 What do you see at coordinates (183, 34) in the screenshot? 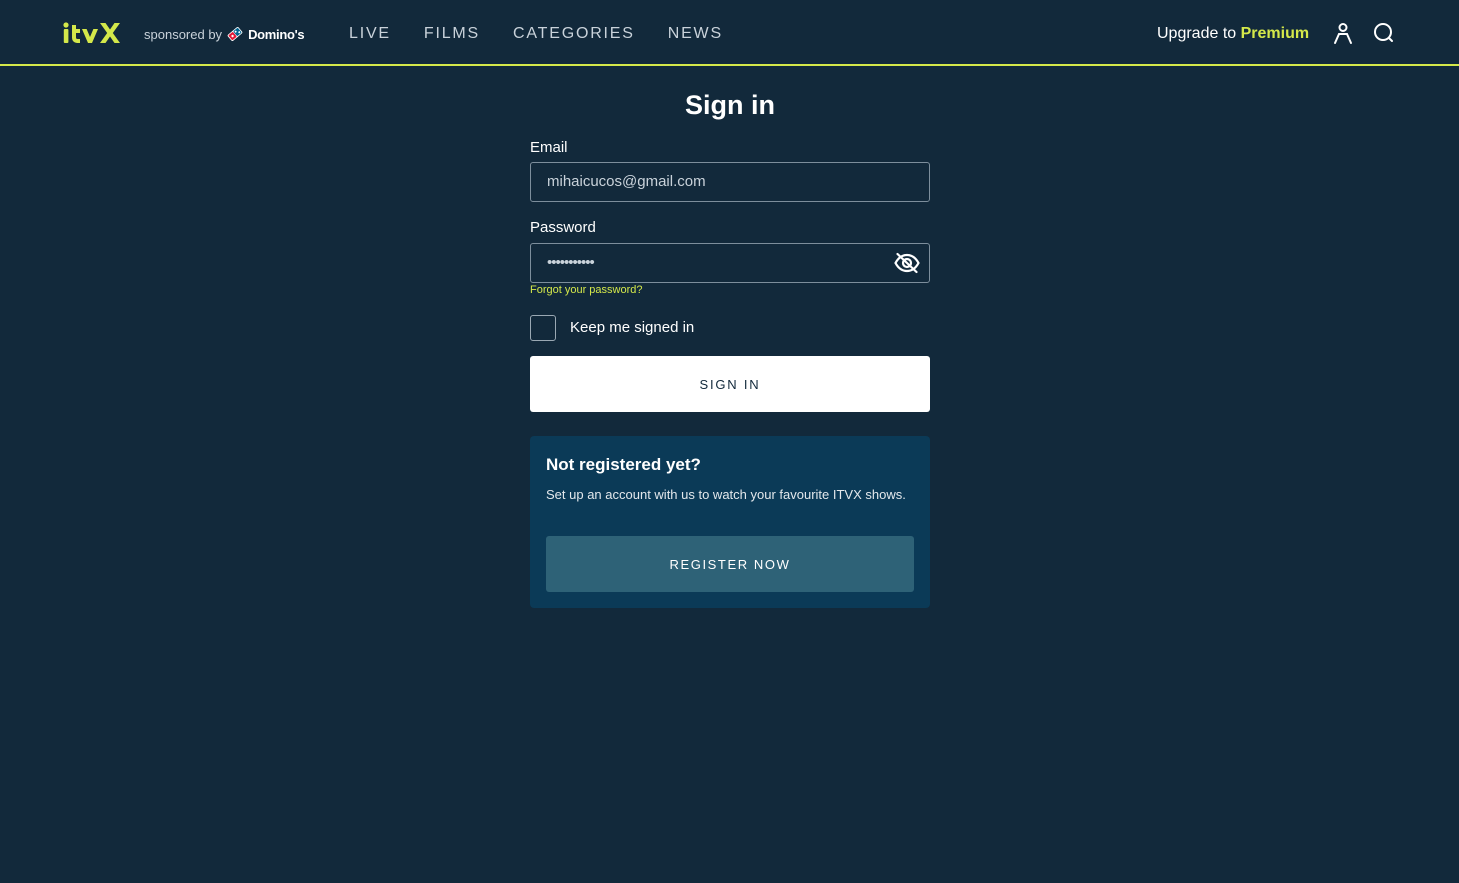
I see `sponsor-prefix: sponsored by` at bounding box center [183, 34].